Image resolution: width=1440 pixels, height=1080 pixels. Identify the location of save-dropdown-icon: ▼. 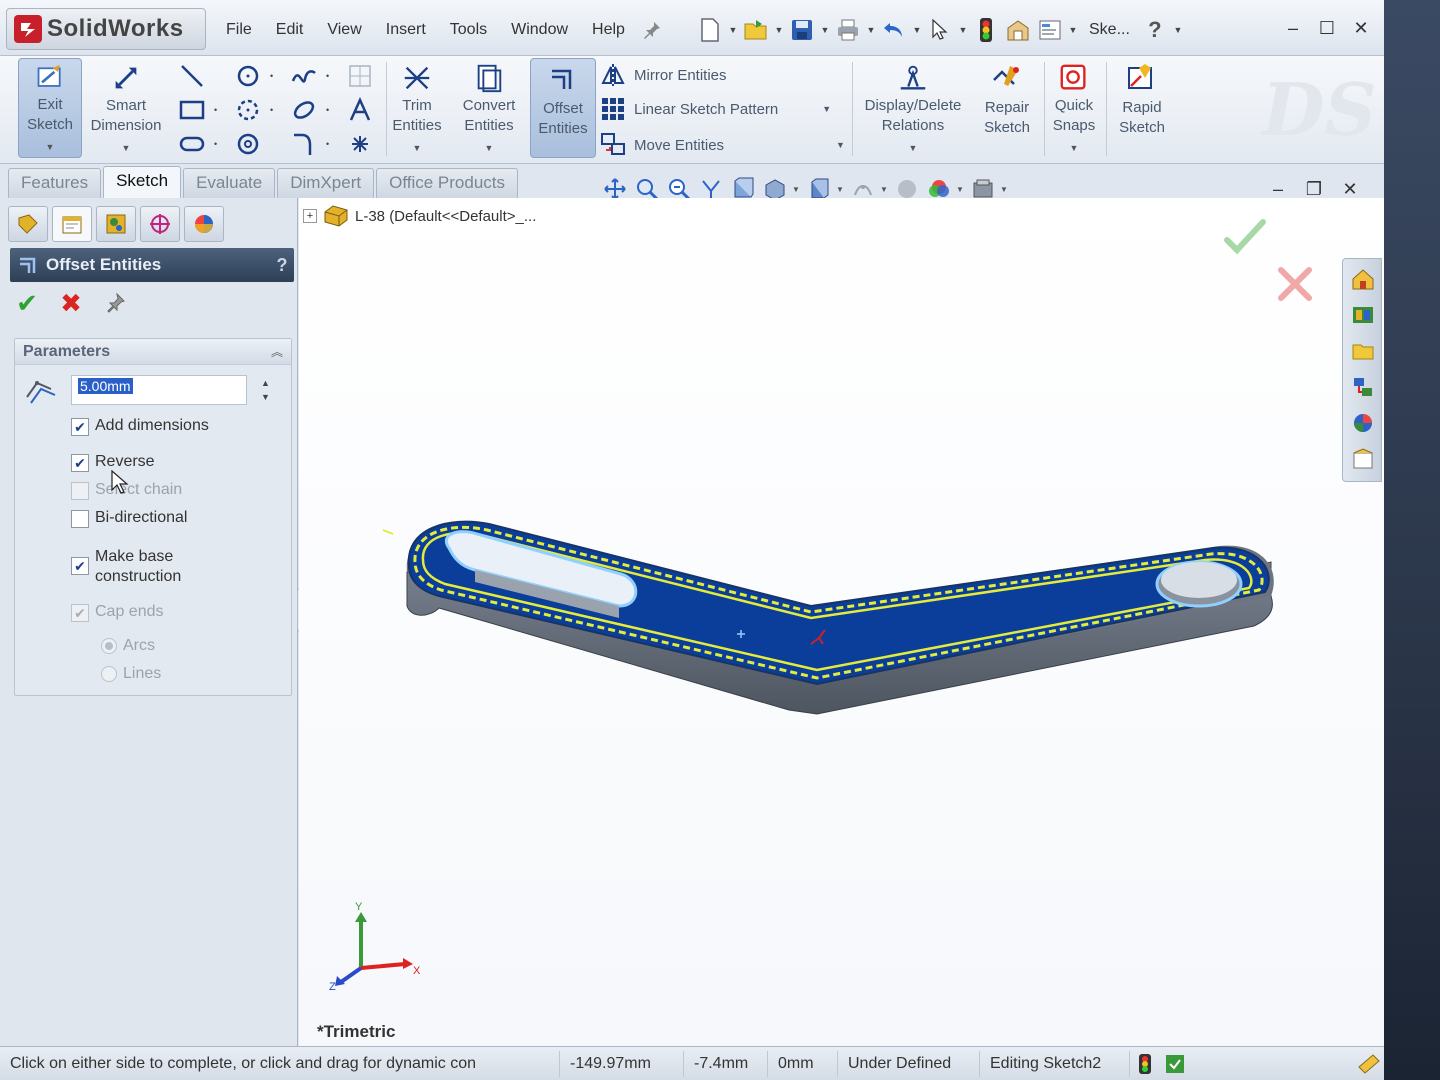
(825, 30).